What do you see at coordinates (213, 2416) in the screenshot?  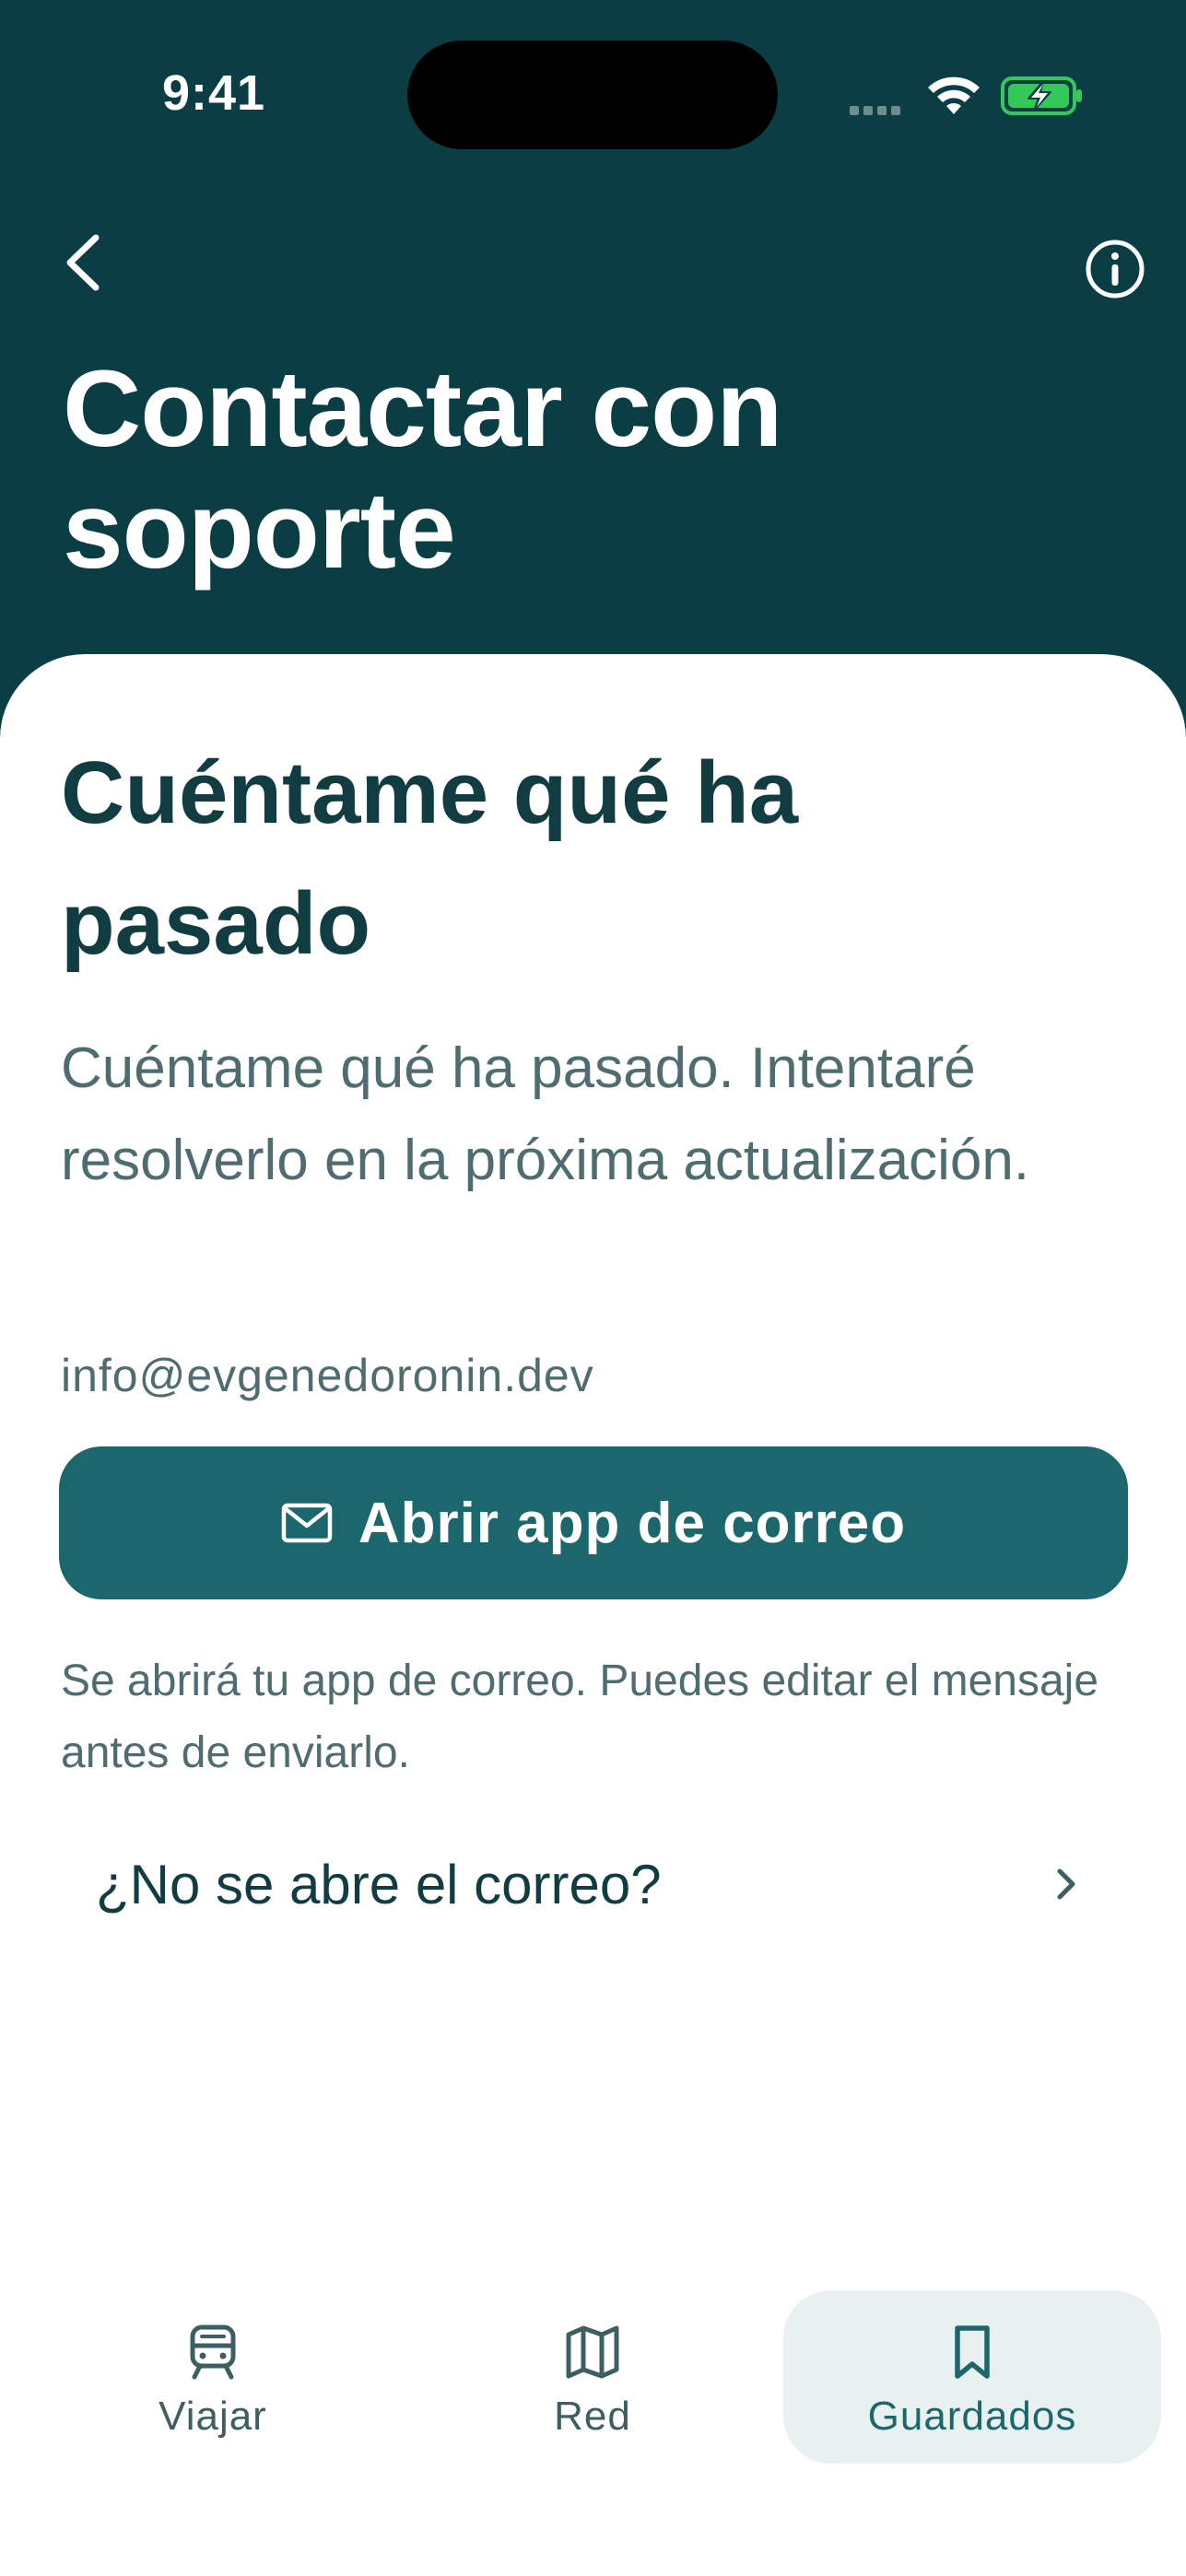 I see `tab-viajar-label: Viajar` at bounding box center [213, 2416].